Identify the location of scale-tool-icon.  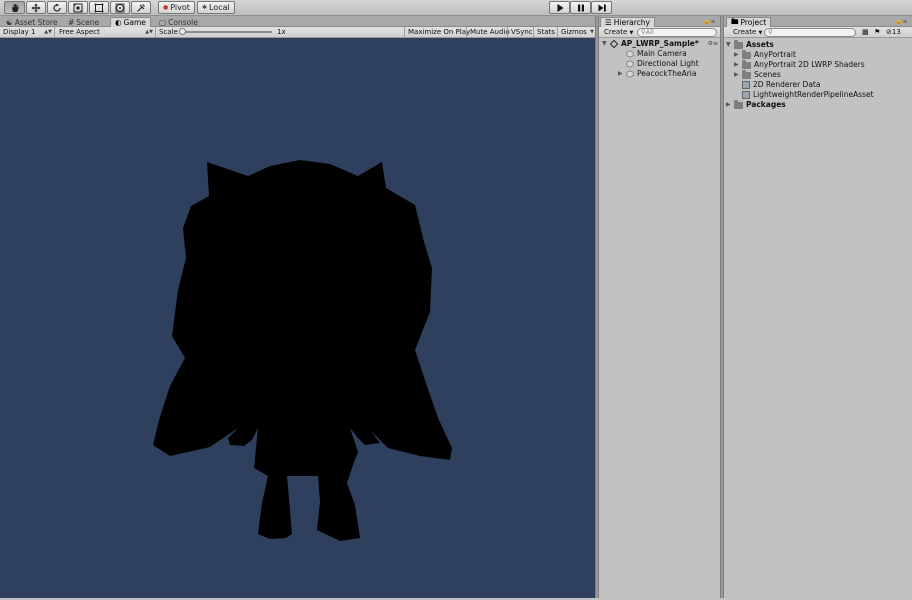
(78, 7).